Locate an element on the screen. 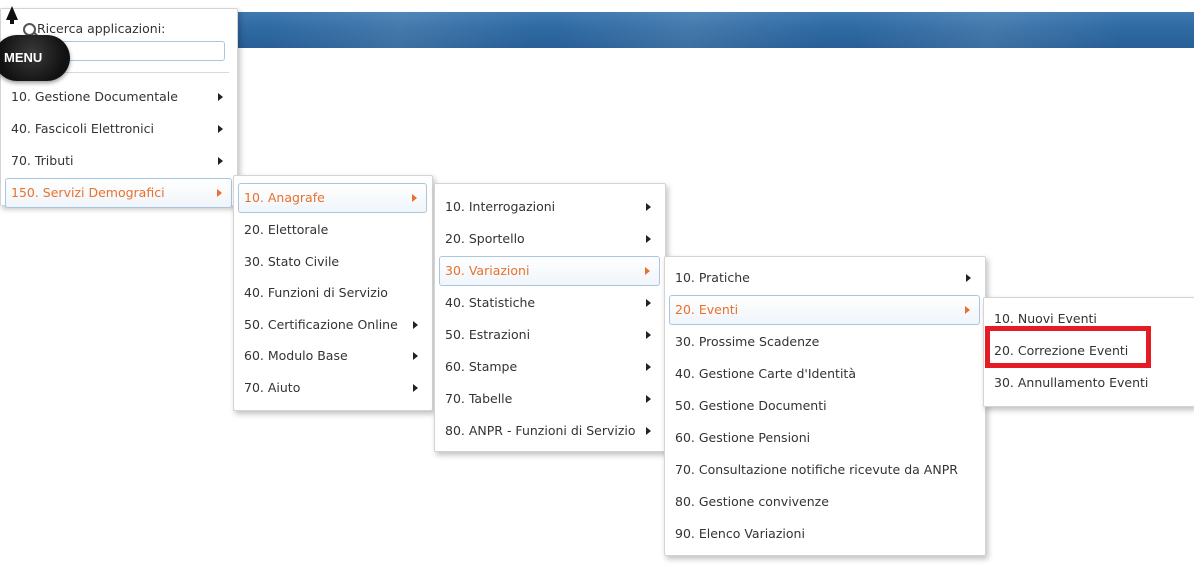 This screenshot has height=568, width=1194. menu-item-30-variazioni: 30. Variazioni is located at coordinates (549, 271).